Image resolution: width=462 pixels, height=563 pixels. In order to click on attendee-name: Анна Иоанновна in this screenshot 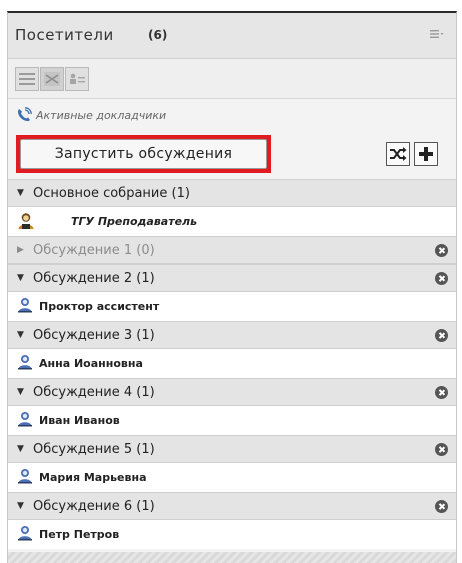, I will do `click(91, 363)`.